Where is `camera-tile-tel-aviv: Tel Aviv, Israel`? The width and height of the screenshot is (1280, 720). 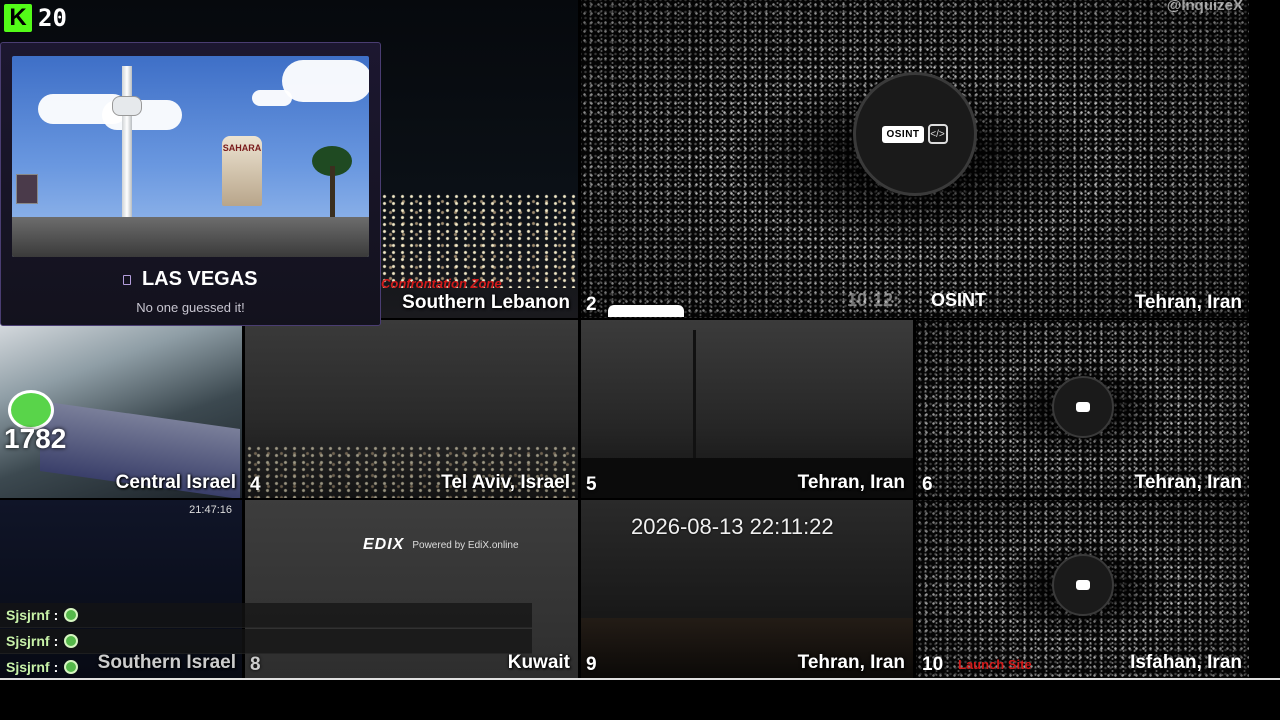
camera-tile-tel-aviv: Tel Aviv, Israel is located at coordinates (411, 409).